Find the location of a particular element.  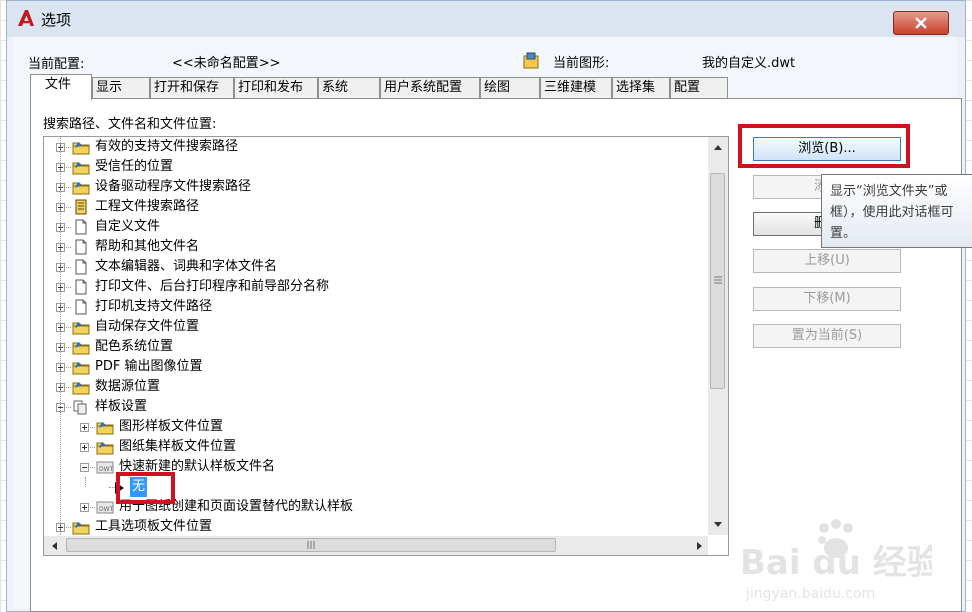

current-profile-label: 当前配置: is located at coordinates (56, 64).